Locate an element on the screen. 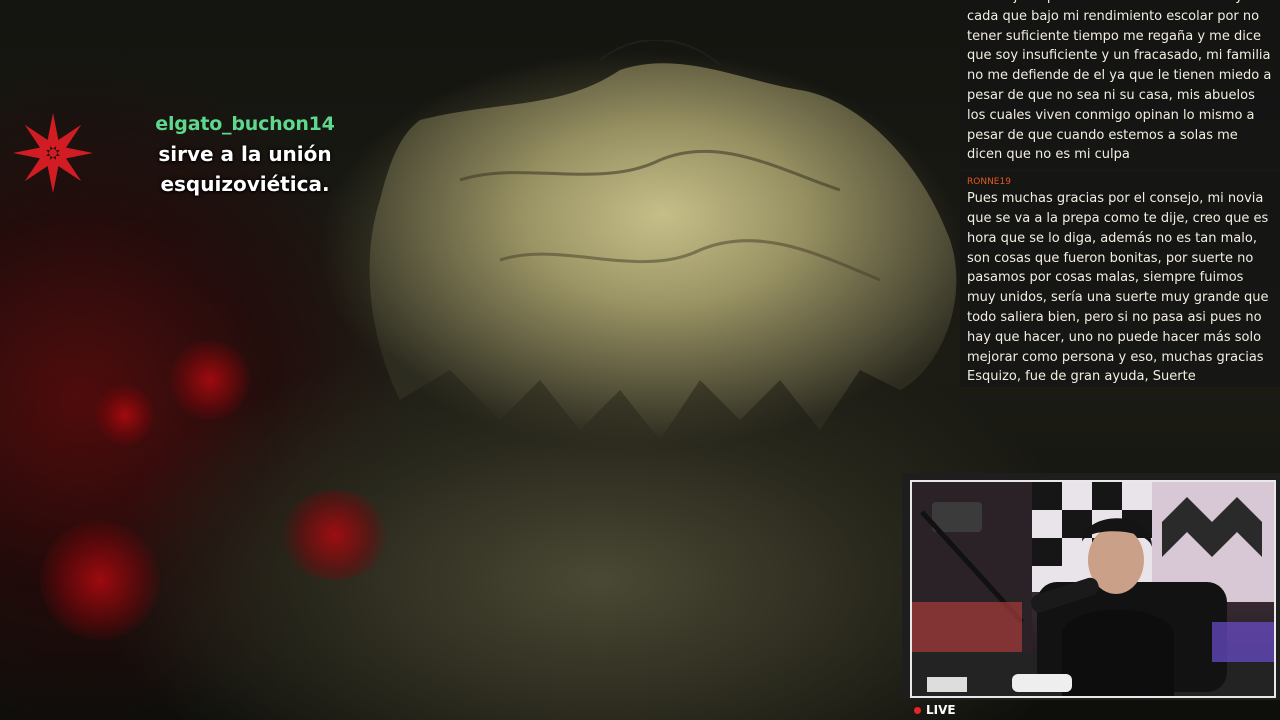 The width and height of the screenshot is (1280, 720). live-label: LIVE is located at coordinates (941, 710).